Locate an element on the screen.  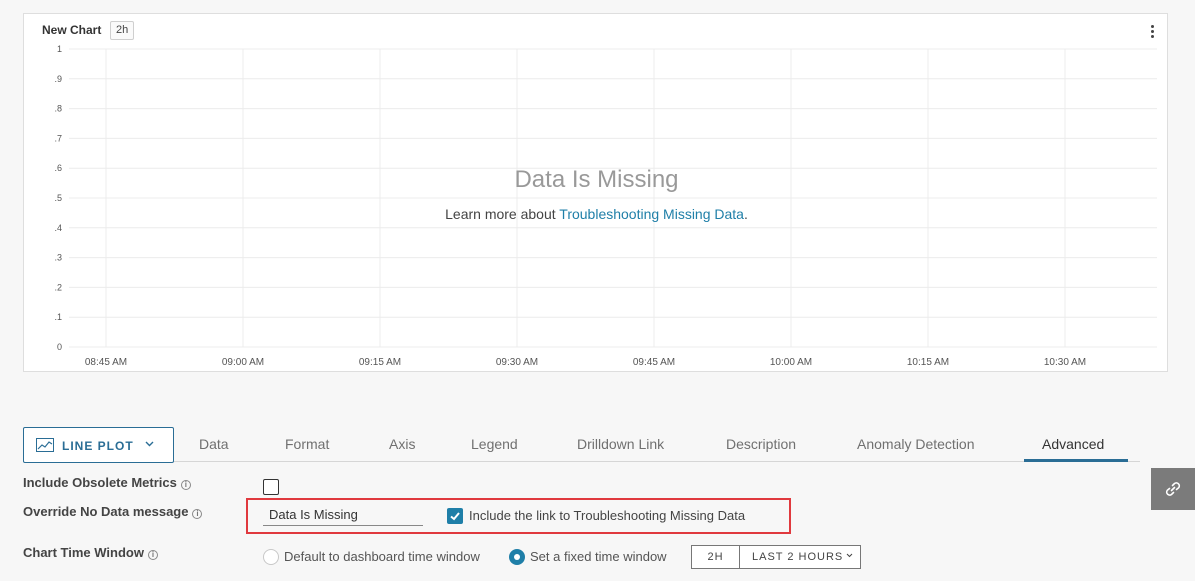
y-tick-label: .4 is located at coordinates (58, 228).